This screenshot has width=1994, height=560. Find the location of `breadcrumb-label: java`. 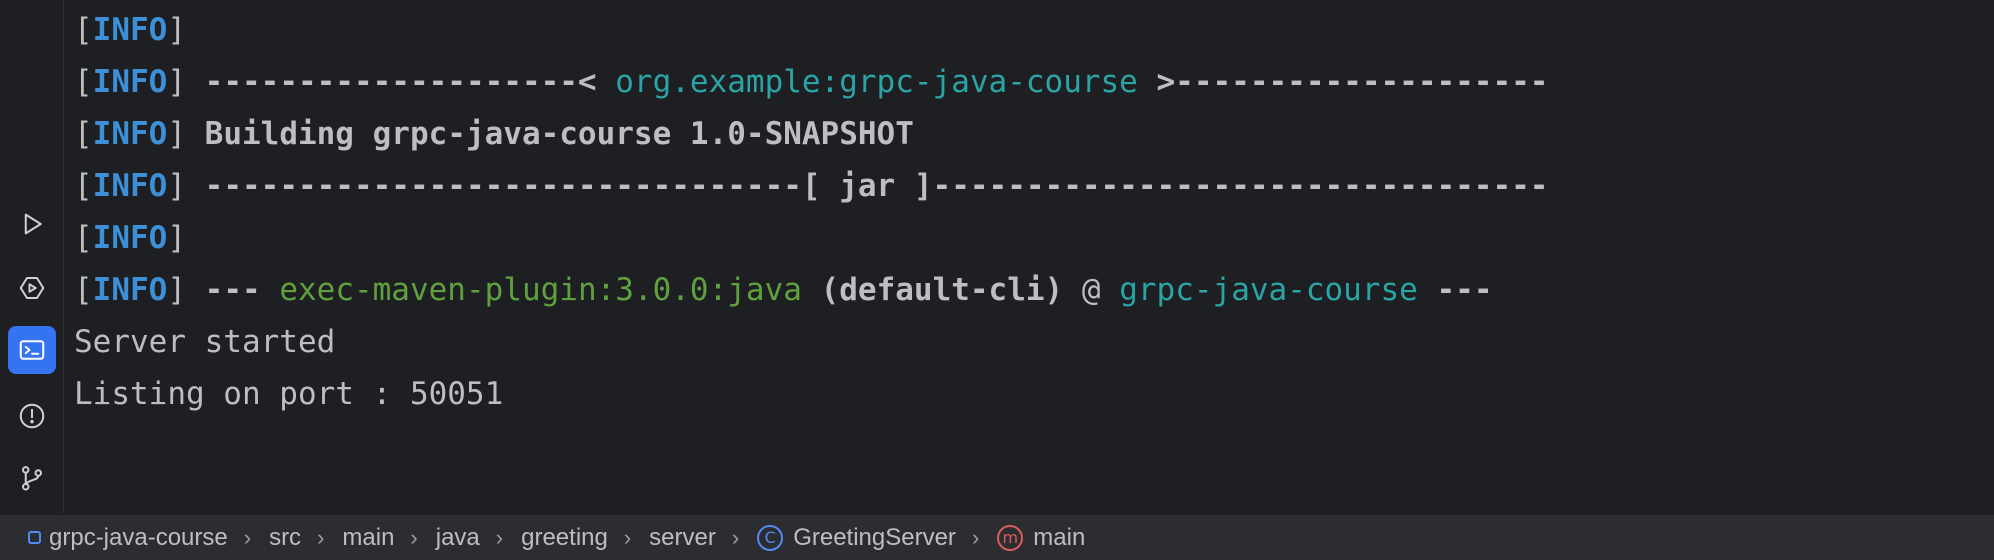

breadcrumb-label: java is located at coordinates (457, 537).